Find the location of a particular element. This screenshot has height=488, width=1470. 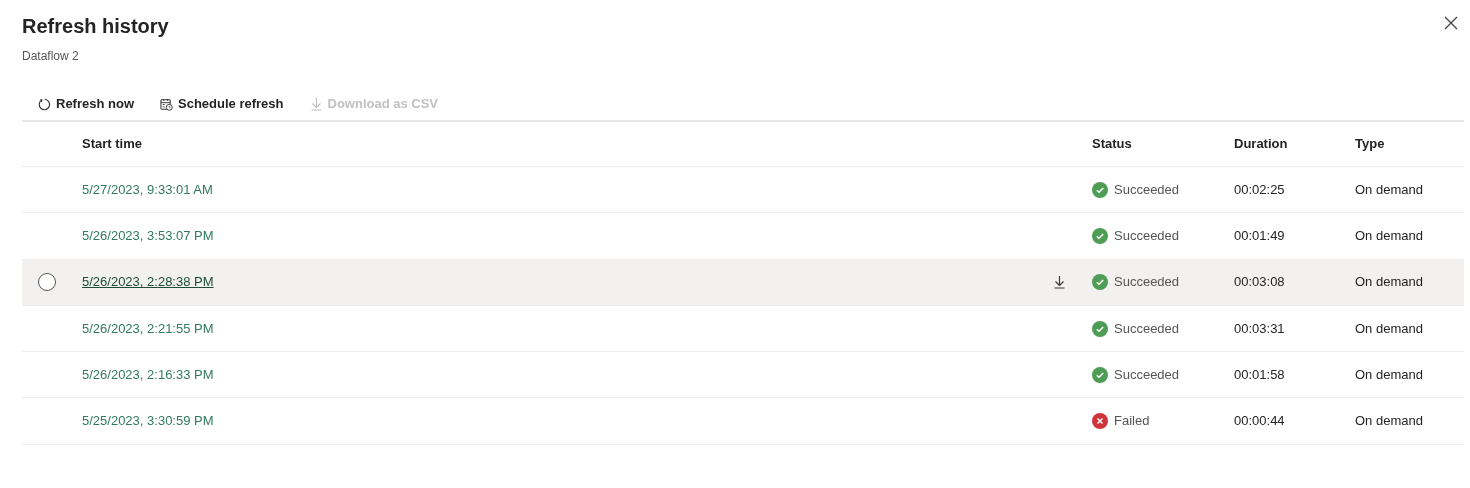

table-row: 5/26/2023, 2:16:33 PM Succeeded 00:01:58 On demand is located at coordinates (743, 375).